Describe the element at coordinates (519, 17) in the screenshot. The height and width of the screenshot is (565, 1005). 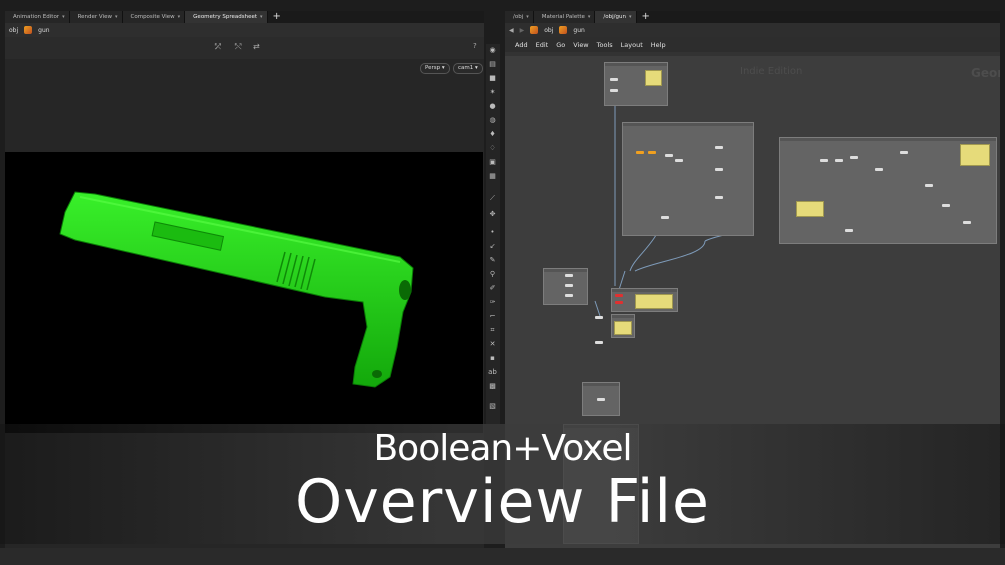
I see `tab-obj: /obj ▾` at that location.